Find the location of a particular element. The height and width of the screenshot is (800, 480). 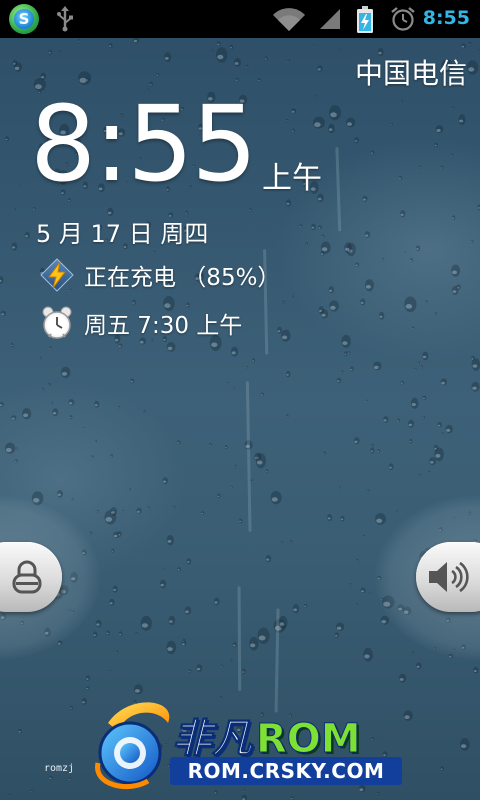

sound-toggle-handle is located at coordinates (448, 577).